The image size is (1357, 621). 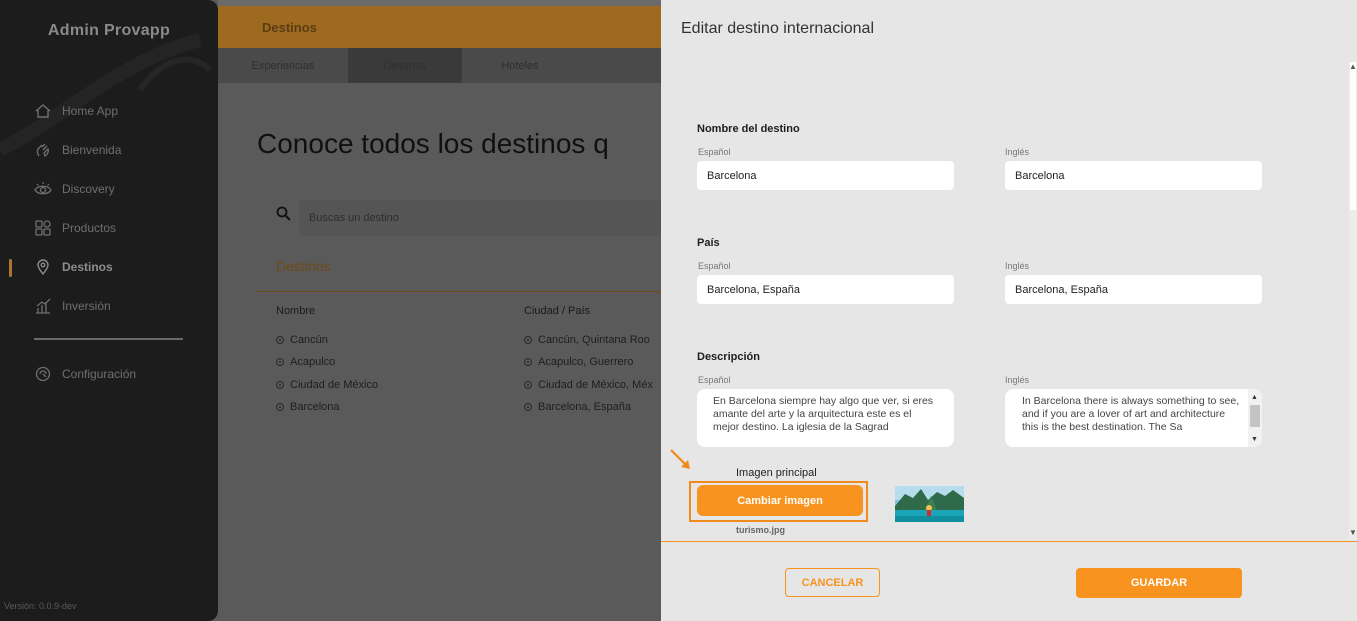 I want to click on textarea-scrollbar-thumb, so click(x=1255, y=416).